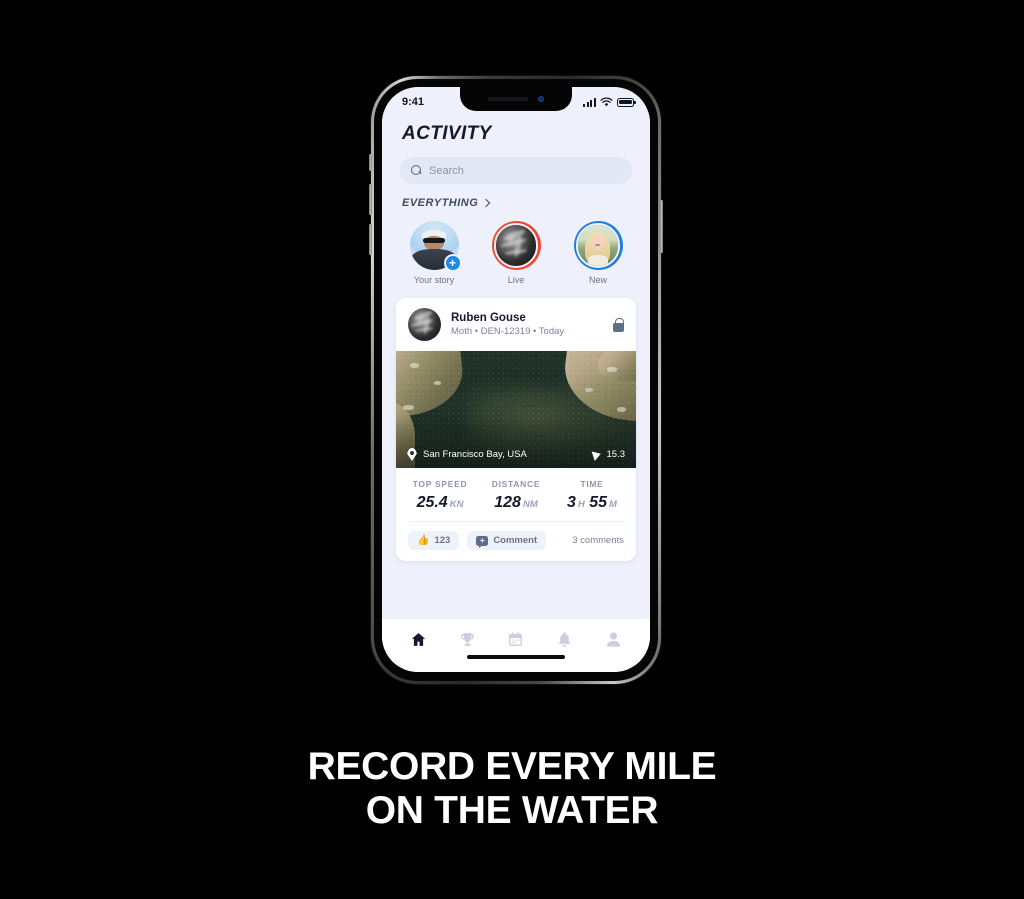 The width and height of the screenshot is (1024, 899). Describe the element at coordinates (456, 504) in the screenshot. I see `stat-unit: KN` at that location.